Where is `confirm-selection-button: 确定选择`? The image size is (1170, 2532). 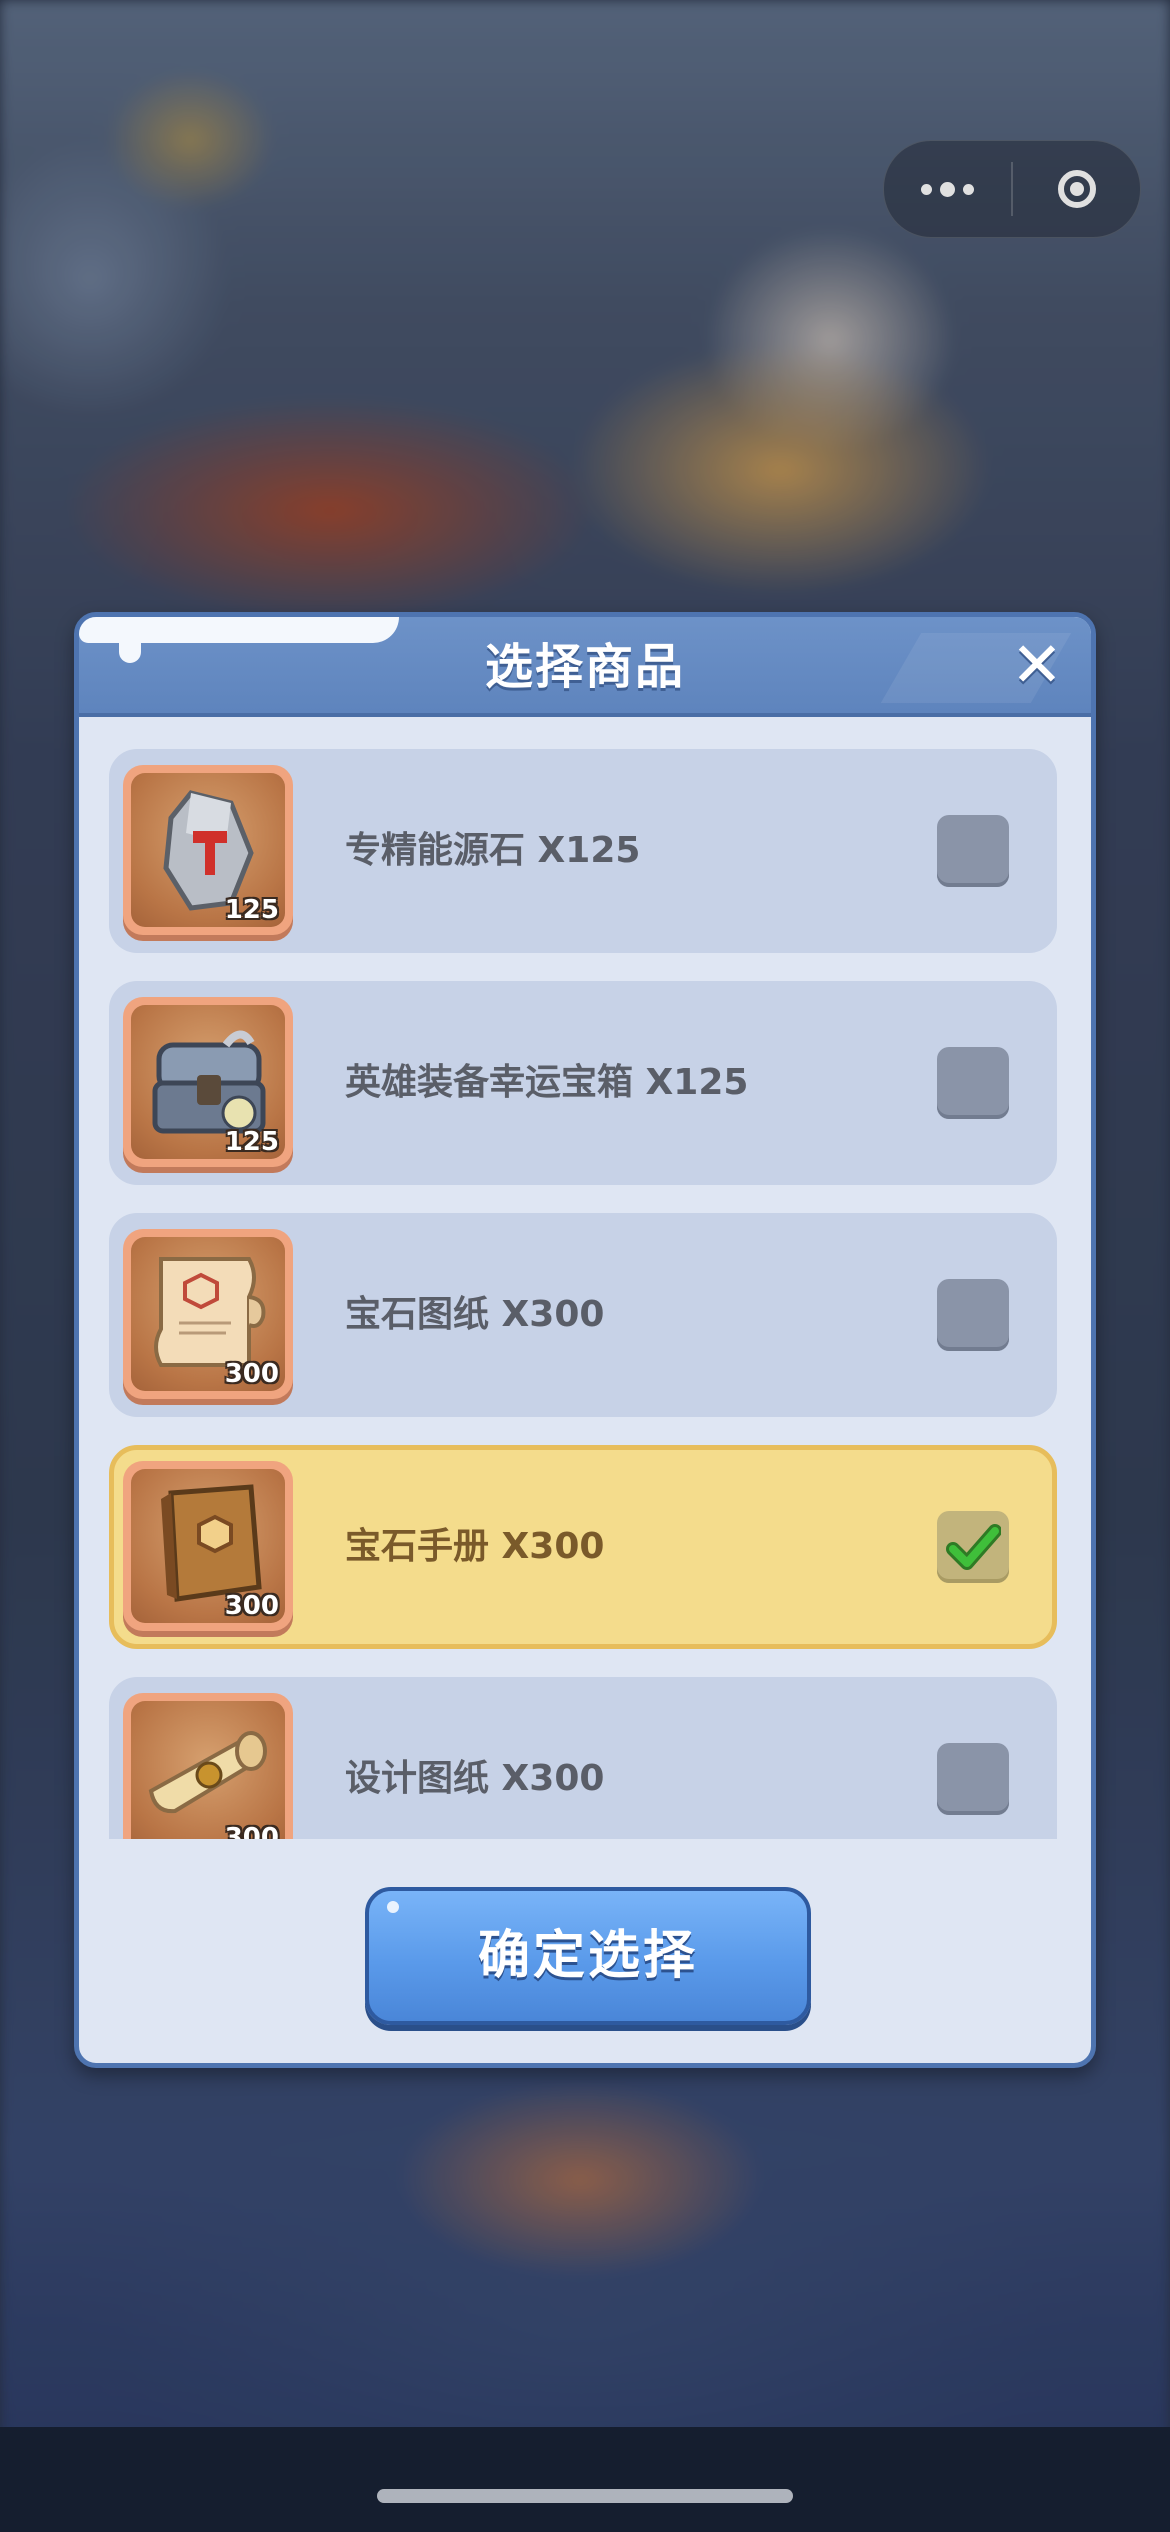 confirm-selection-button: 确定选择 is located at coordinates (588, 1956).